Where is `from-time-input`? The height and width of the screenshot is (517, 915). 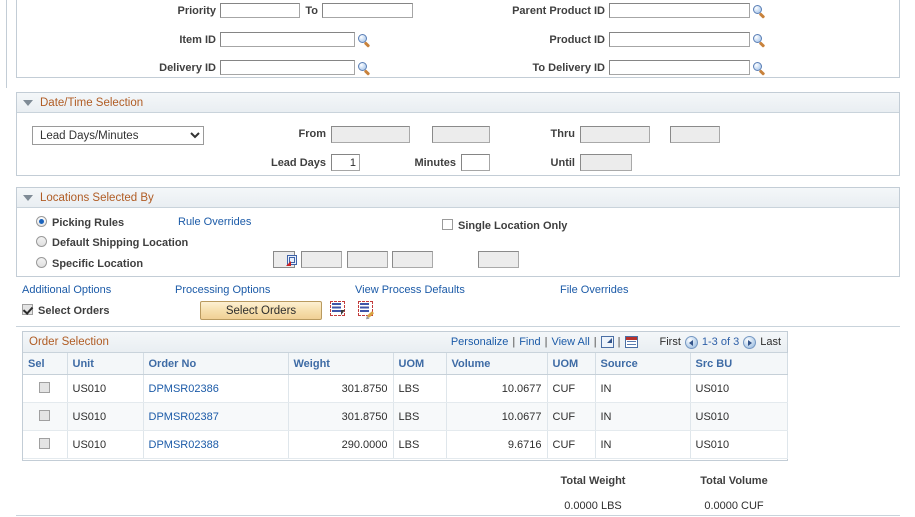 from-time-input is located at coordinates (461, 134).